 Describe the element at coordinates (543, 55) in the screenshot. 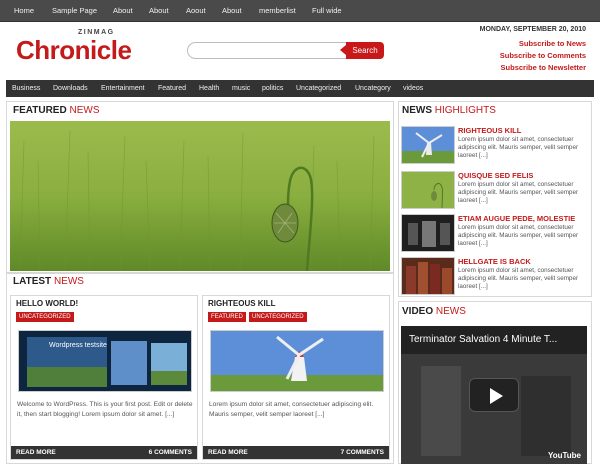

I see `subscribe-comments-link: Subscribe to Comments` at that location.